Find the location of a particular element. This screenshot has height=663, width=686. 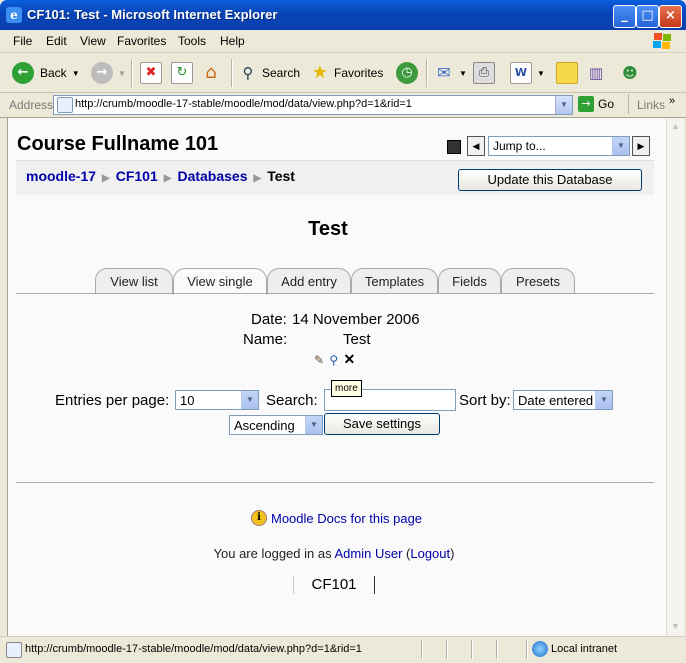

logout-link: Logout is located at coordinates (430, 553).